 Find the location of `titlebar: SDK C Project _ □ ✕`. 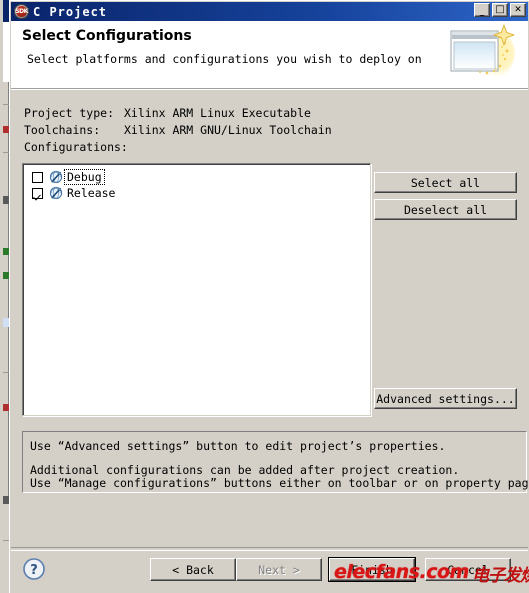

titlebar: SDK C Project _ □ ✕ is located at coordinates (269, 11).